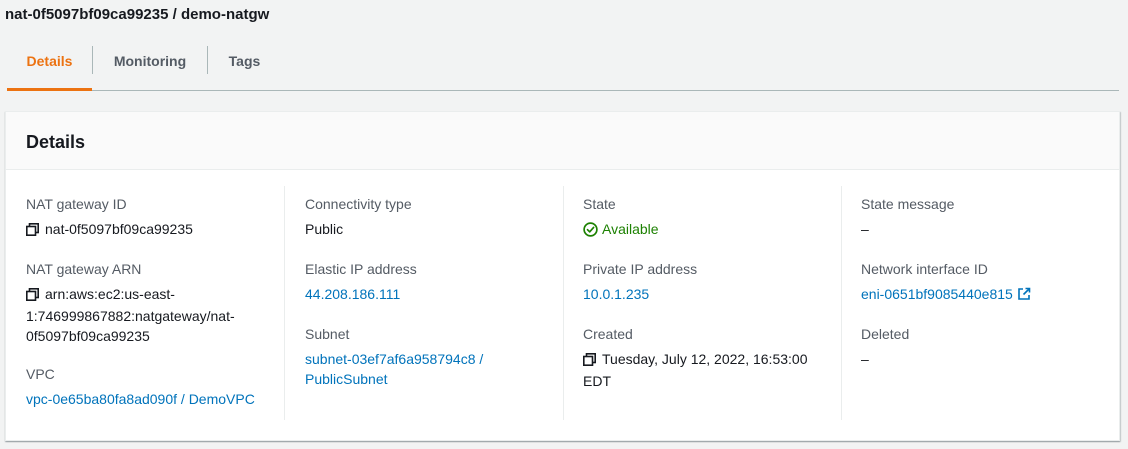  Describe the element at coordinates (708, 281) in the screenshot. I see `private-ip-field: Private IP address 10.0.1.235` at that location.